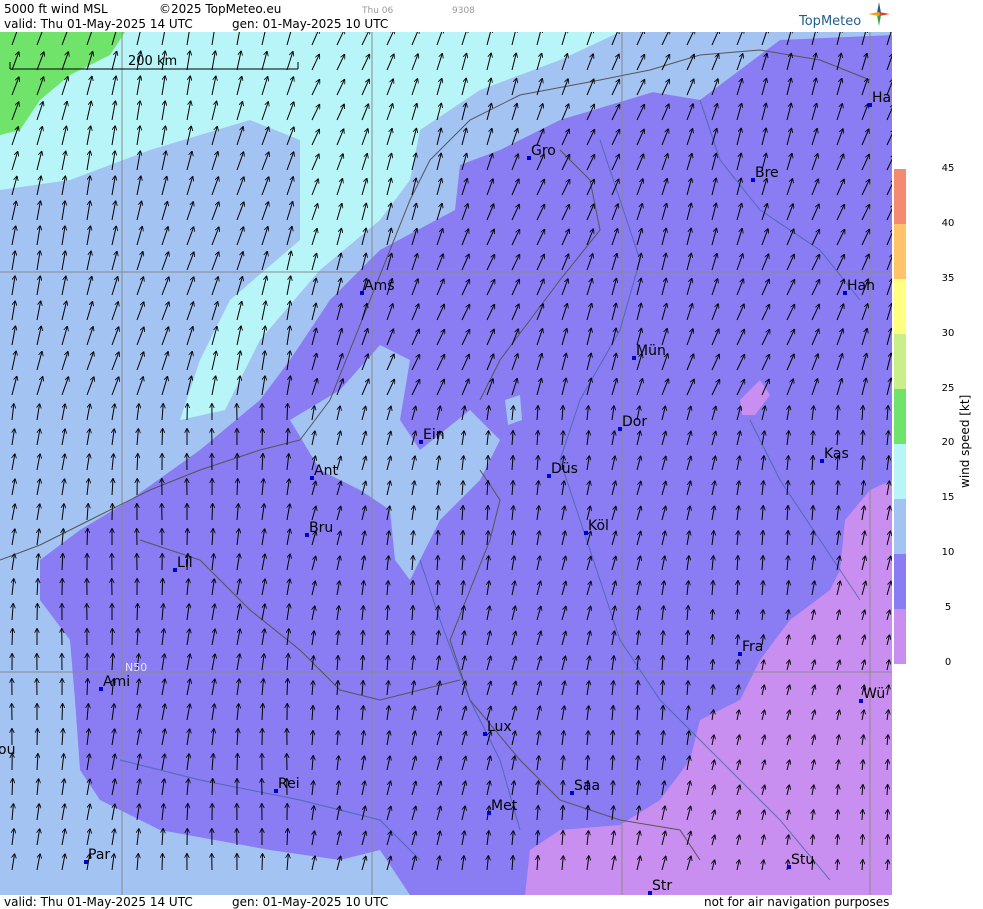 Image resolution: width=983 pixels, height=909 pixels. I want to click on topmeteo-logo-text: TopMeteo, so click(830, 21).